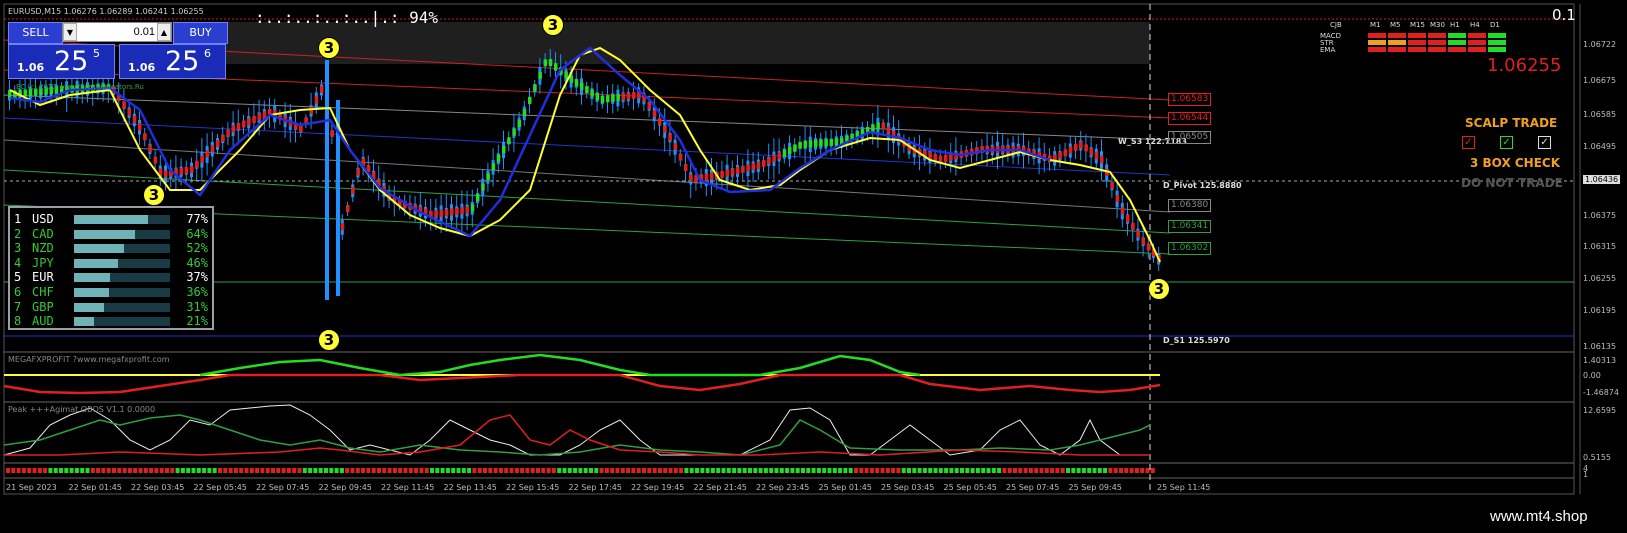 The width and height of the screenshot is (1627, 533). I want to click on sell-button: SELL, so click(35, 33).